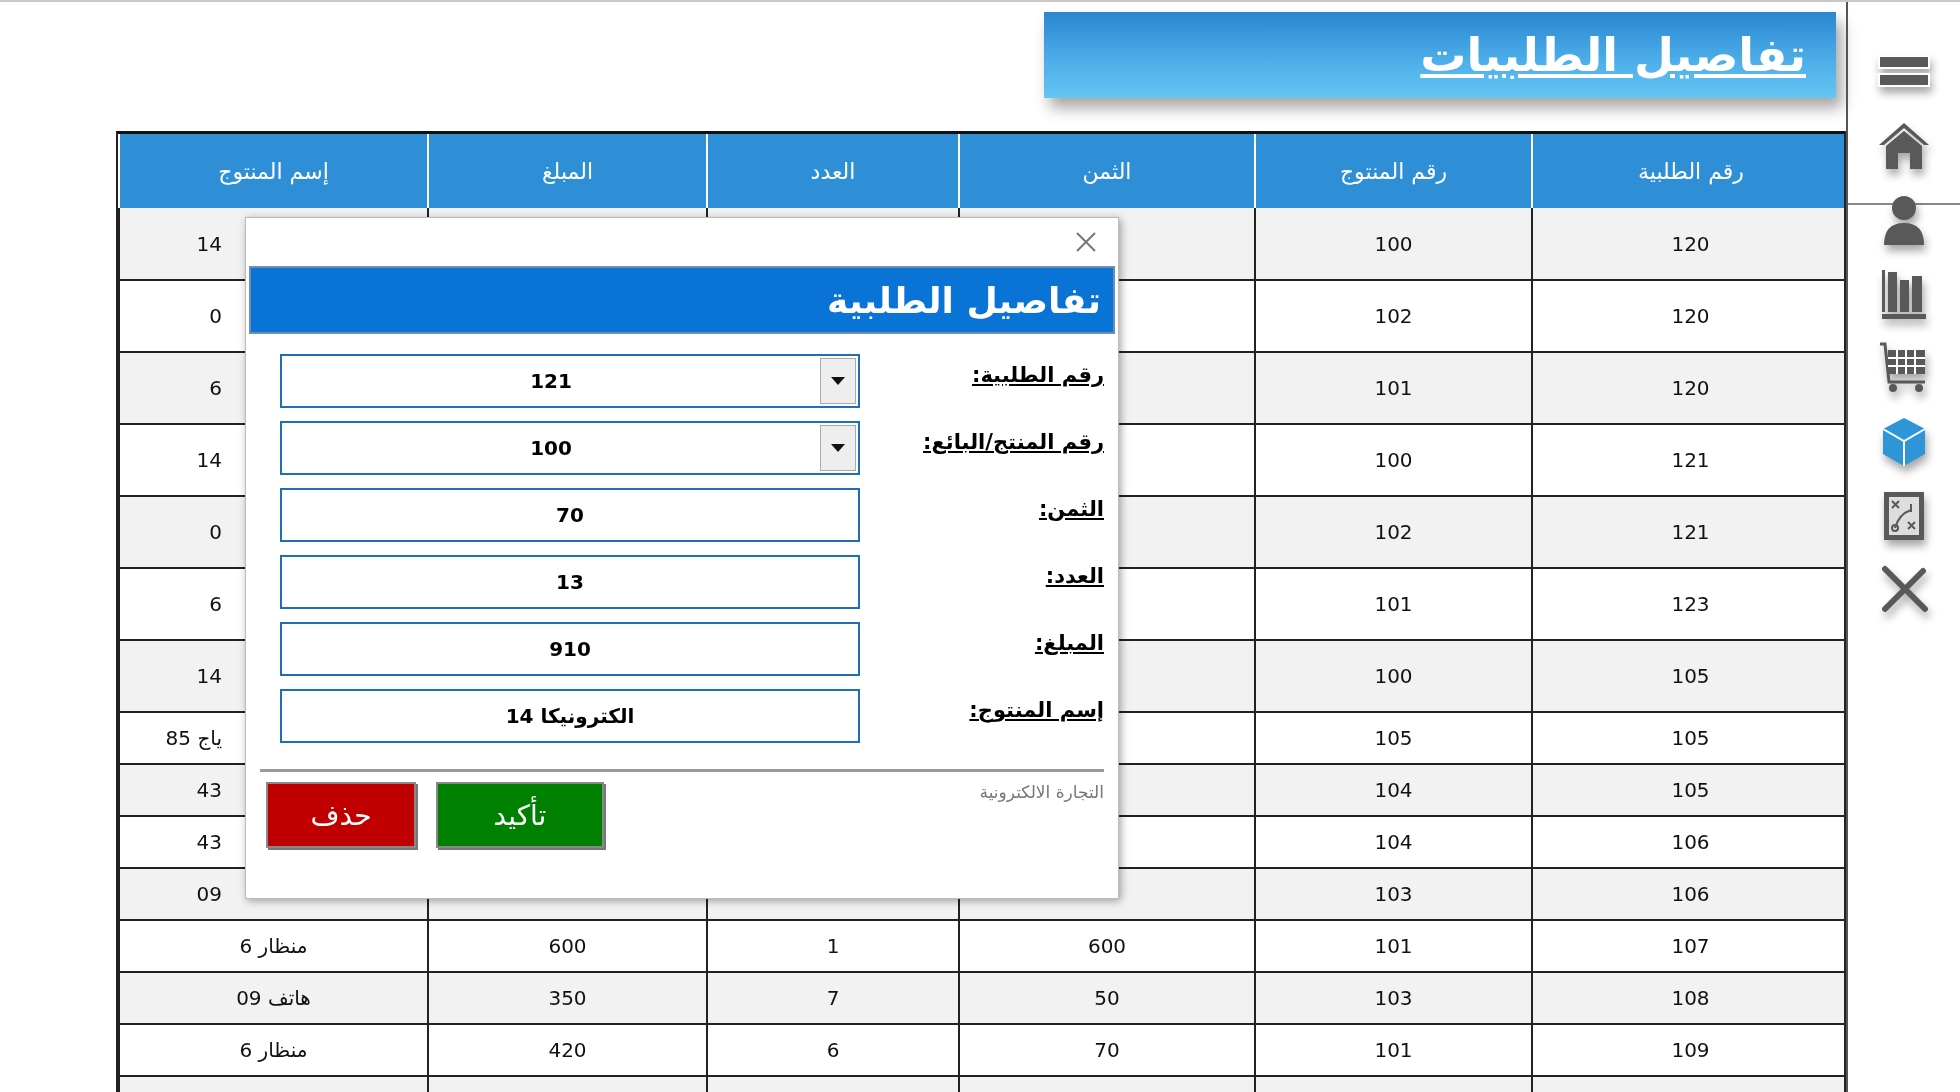 This screenshot has height=1092, width=1960. Describe the element at coordinates (193, 738) in the screenshot. I see `table-cell: ياج 85` at that location.